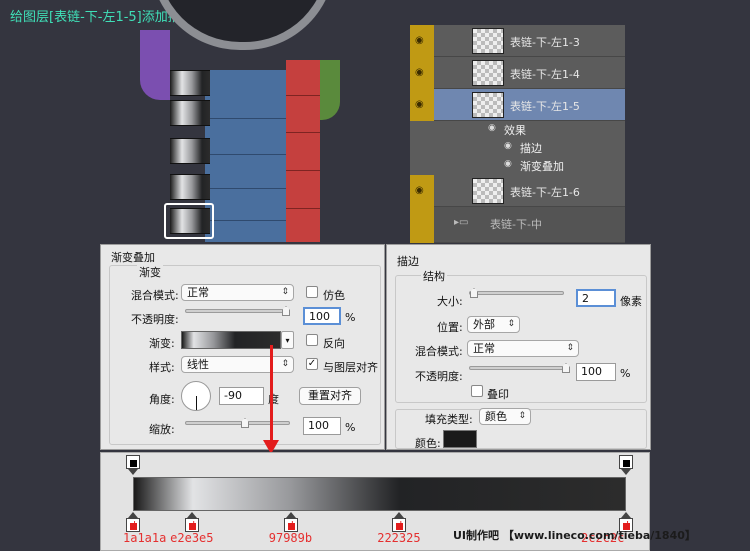  What do you see at coordinates (155, 65) in the screenshot?
I see `watch-lug-left` at bounding box center [155, 65].